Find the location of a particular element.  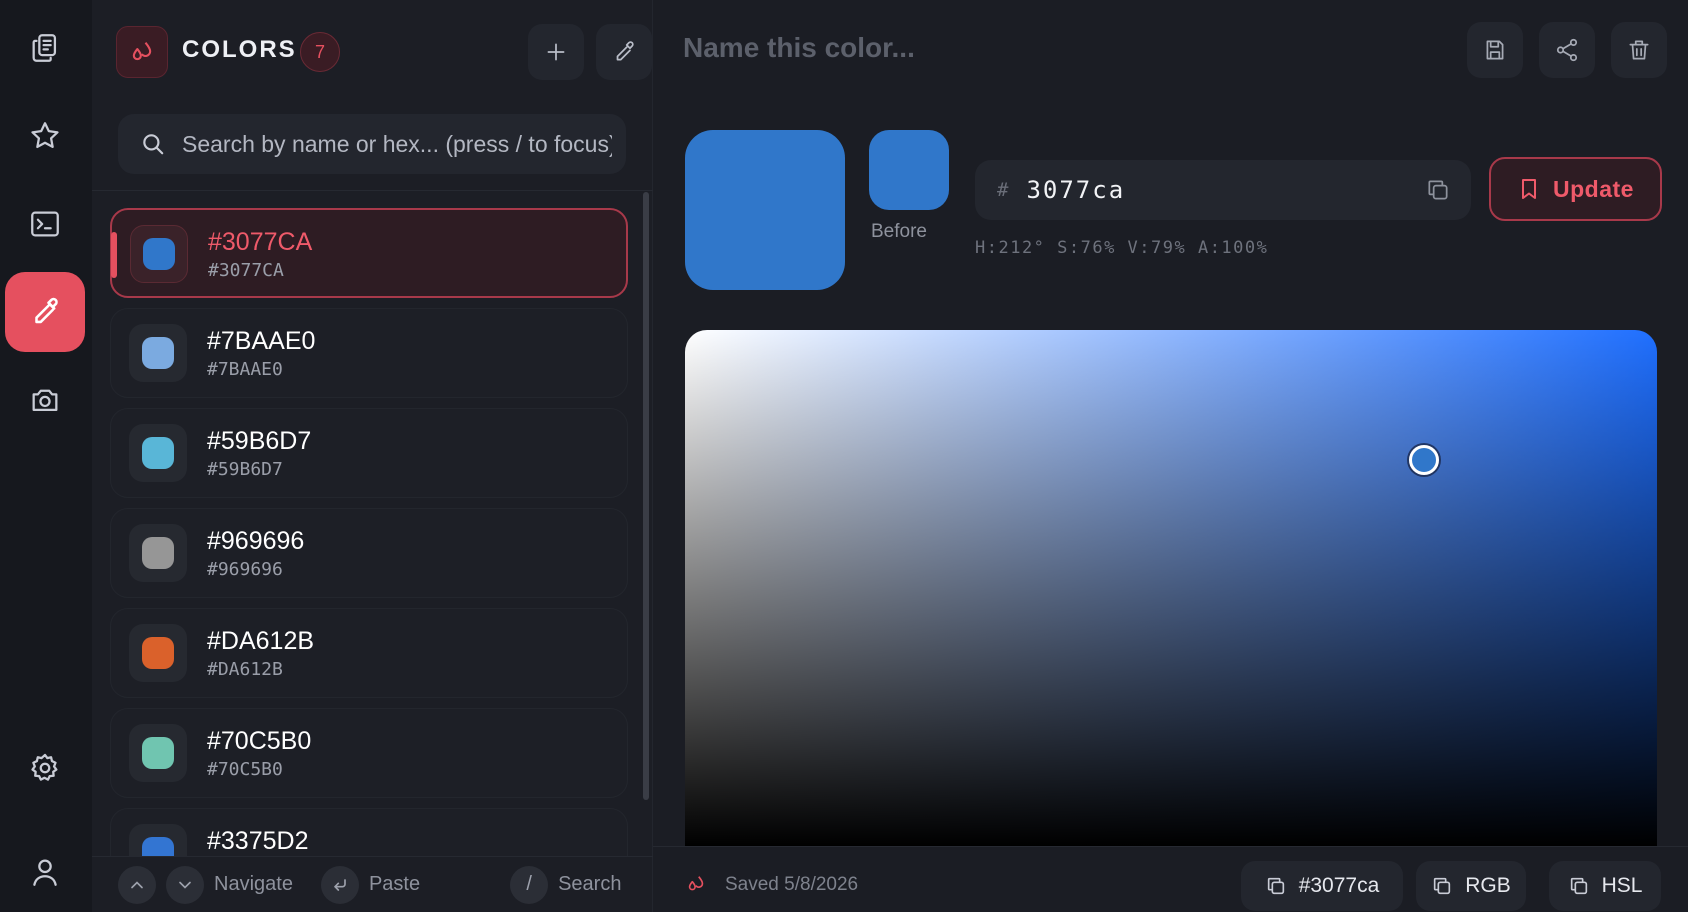

copy-rgb-label: RGB is located at coordinates (1488, 885).